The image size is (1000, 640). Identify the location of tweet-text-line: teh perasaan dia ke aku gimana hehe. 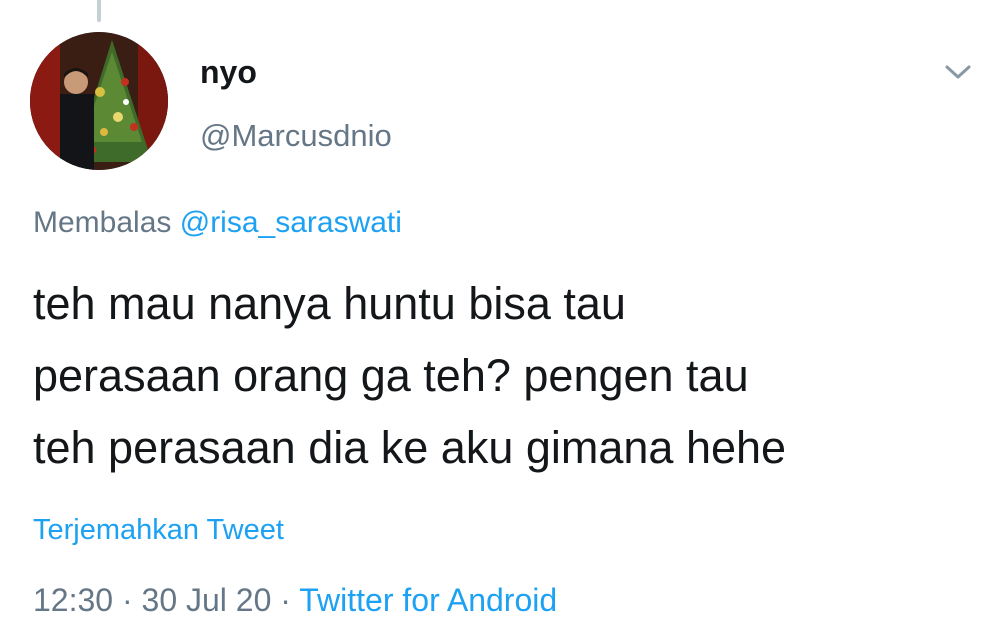
(410, 447).